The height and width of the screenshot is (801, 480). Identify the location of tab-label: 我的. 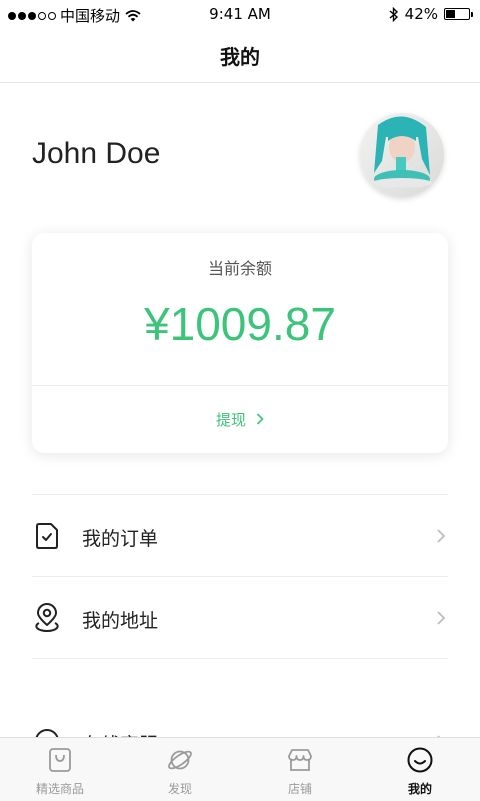
(419, 789).